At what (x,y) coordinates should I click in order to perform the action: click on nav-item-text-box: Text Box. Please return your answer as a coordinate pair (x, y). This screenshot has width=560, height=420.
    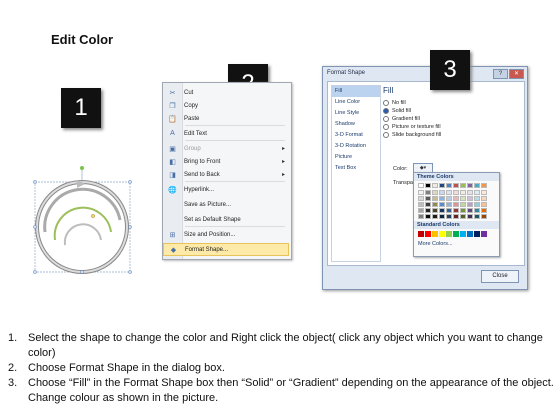
    Looking at the image, I should click on (356, 168).